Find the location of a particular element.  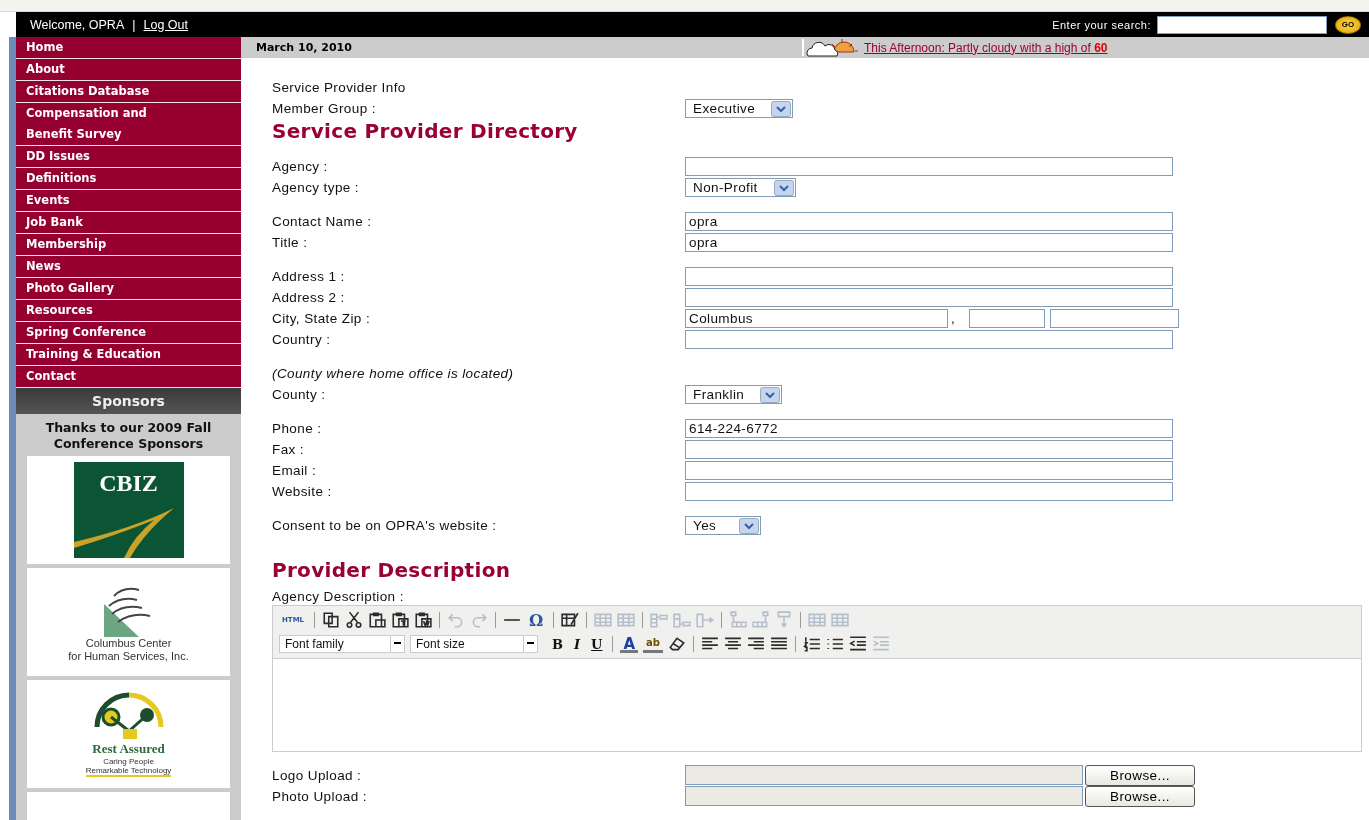

toolbar-button: B is located at coordinates (557, 644).